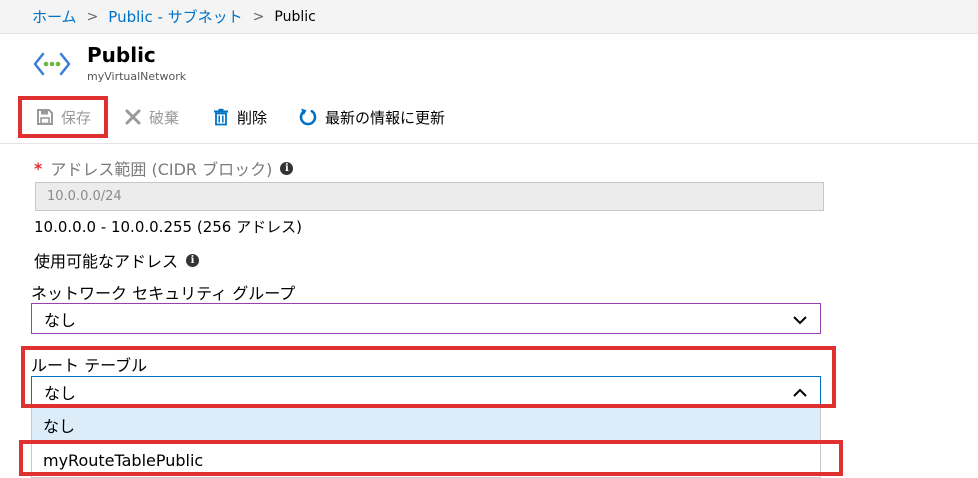 Image resolution: width=978 pixels, height=478 pixels. Describe the element at coordinates (252, 117) in the screenshot. I see `delete-label: 削除` at that location.